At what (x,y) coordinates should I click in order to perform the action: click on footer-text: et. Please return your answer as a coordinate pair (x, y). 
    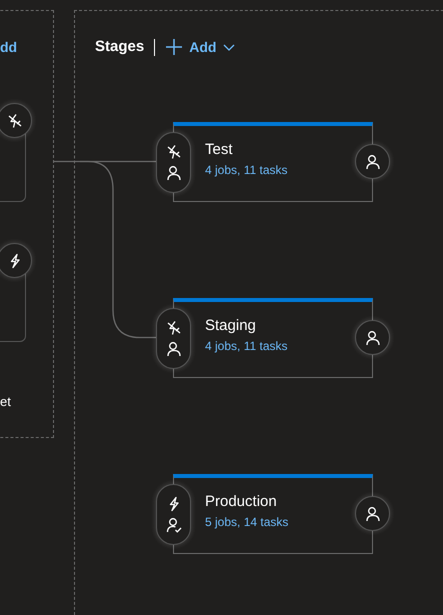
    Looking at the image, I should click on (5, 402).